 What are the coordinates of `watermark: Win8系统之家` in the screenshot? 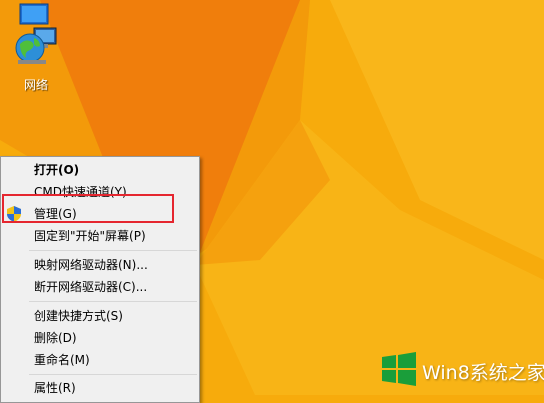 It's located at (463, 371).